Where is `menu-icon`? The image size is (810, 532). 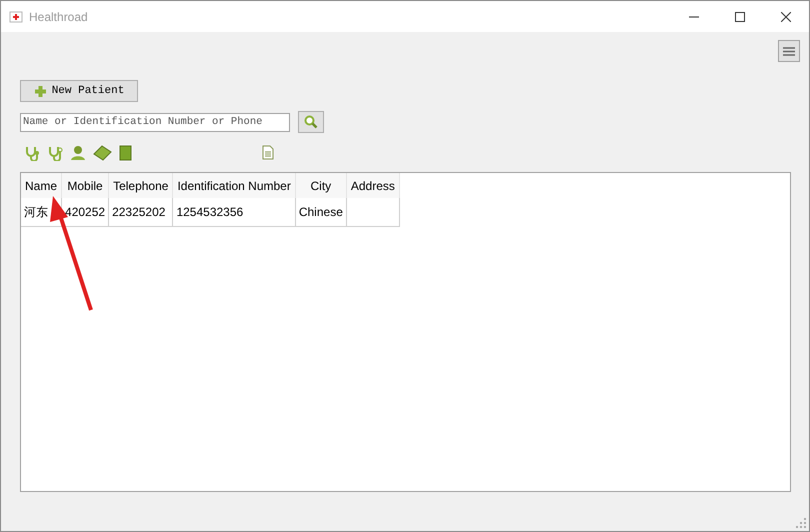
menu-icon is located at coordinates (789, 51).